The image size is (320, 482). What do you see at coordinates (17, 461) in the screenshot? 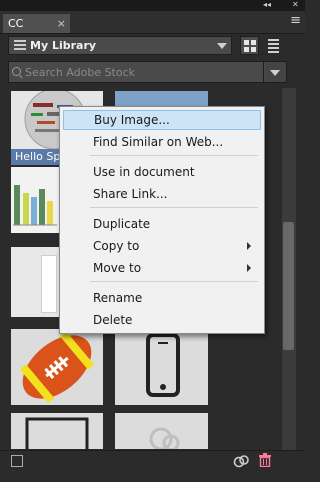
I see `select-checkbox` at bounding box center [17, 461].